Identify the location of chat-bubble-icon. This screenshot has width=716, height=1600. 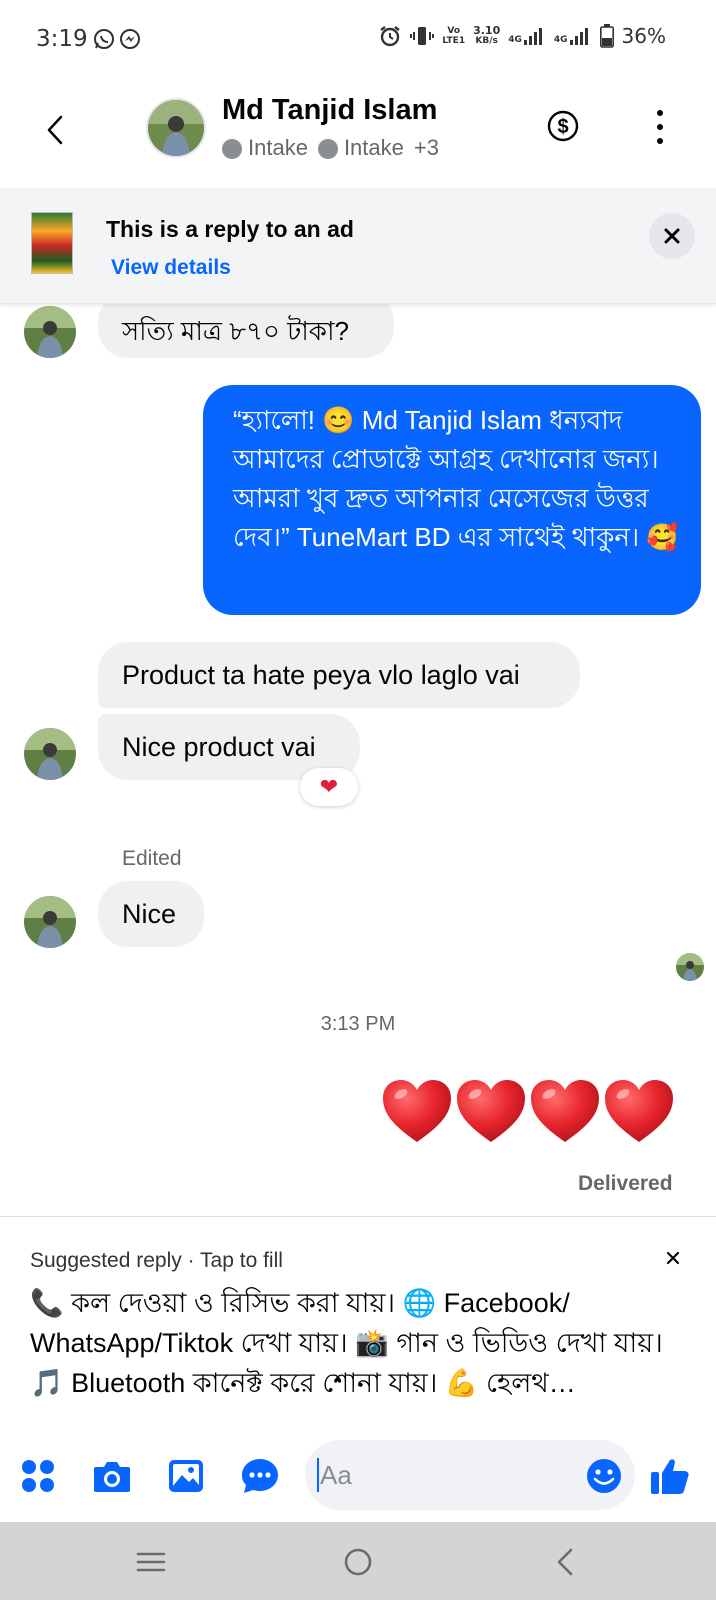
(260, 1476).